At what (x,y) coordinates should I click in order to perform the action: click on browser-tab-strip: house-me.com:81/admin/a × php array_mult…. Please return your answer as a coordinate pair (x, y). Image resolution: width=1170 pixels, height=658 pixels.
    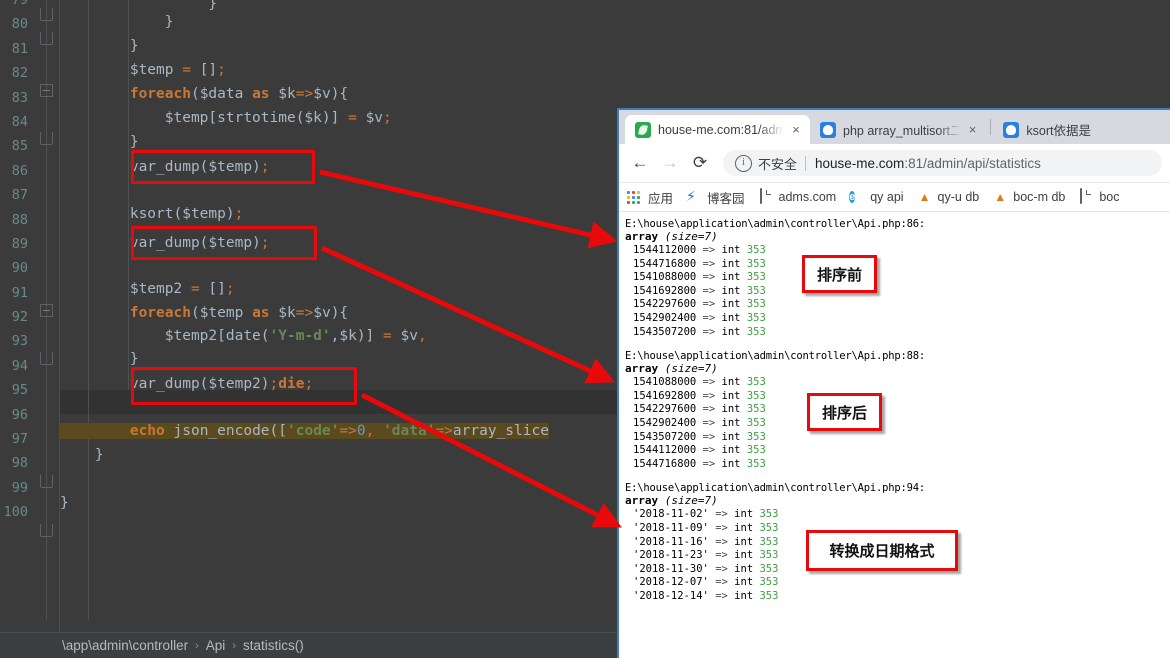
    Looking at the image, I should click on (894, 127).